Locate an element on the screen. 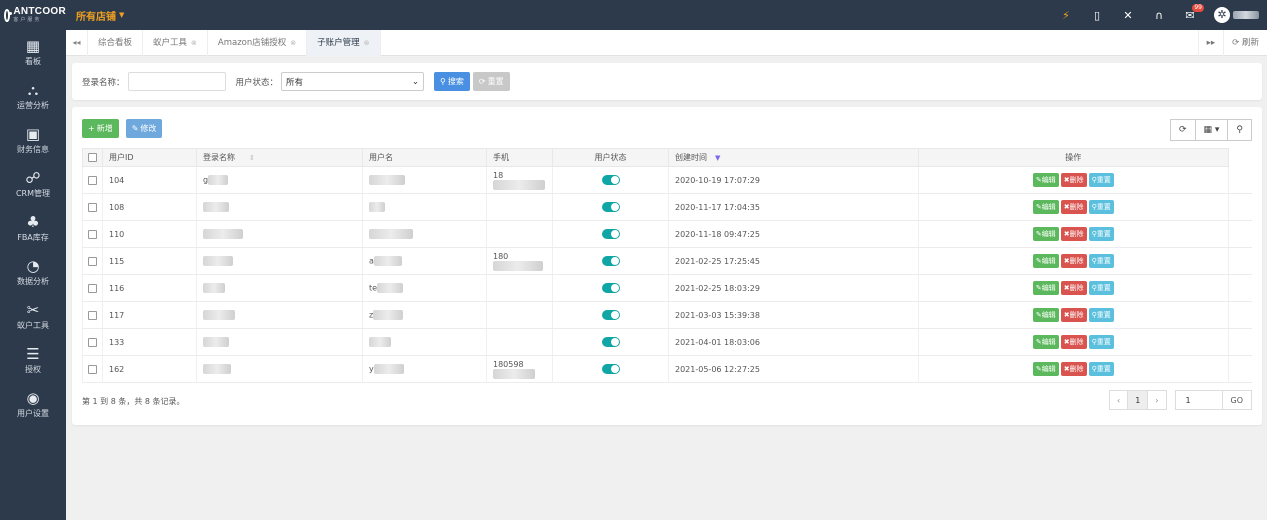 This screenshot has height=520, width=1267. refresh-button: ⟳ 刷新 is located at coordinates (1245, 43).